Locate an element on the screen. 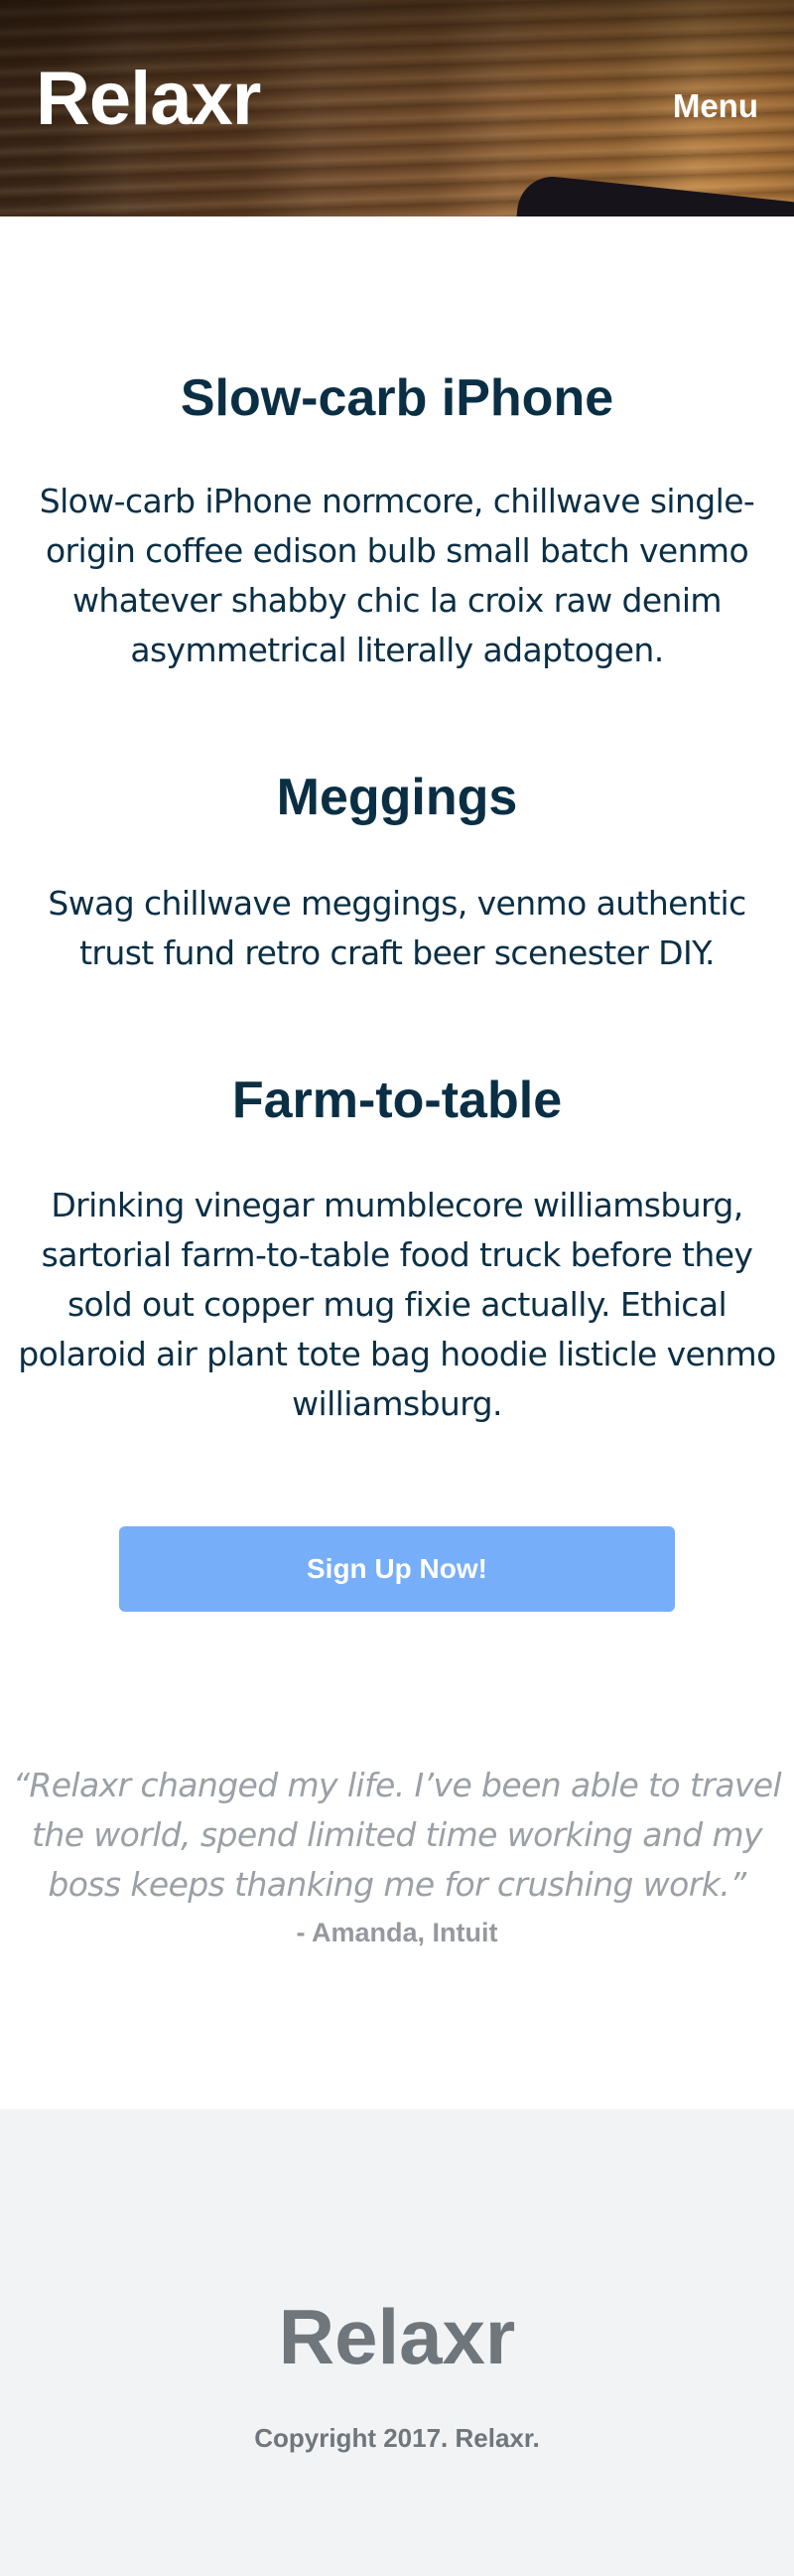 This screenshot has height=2576, width=794. section-title: Meggings is located at coordinates (397, 798).